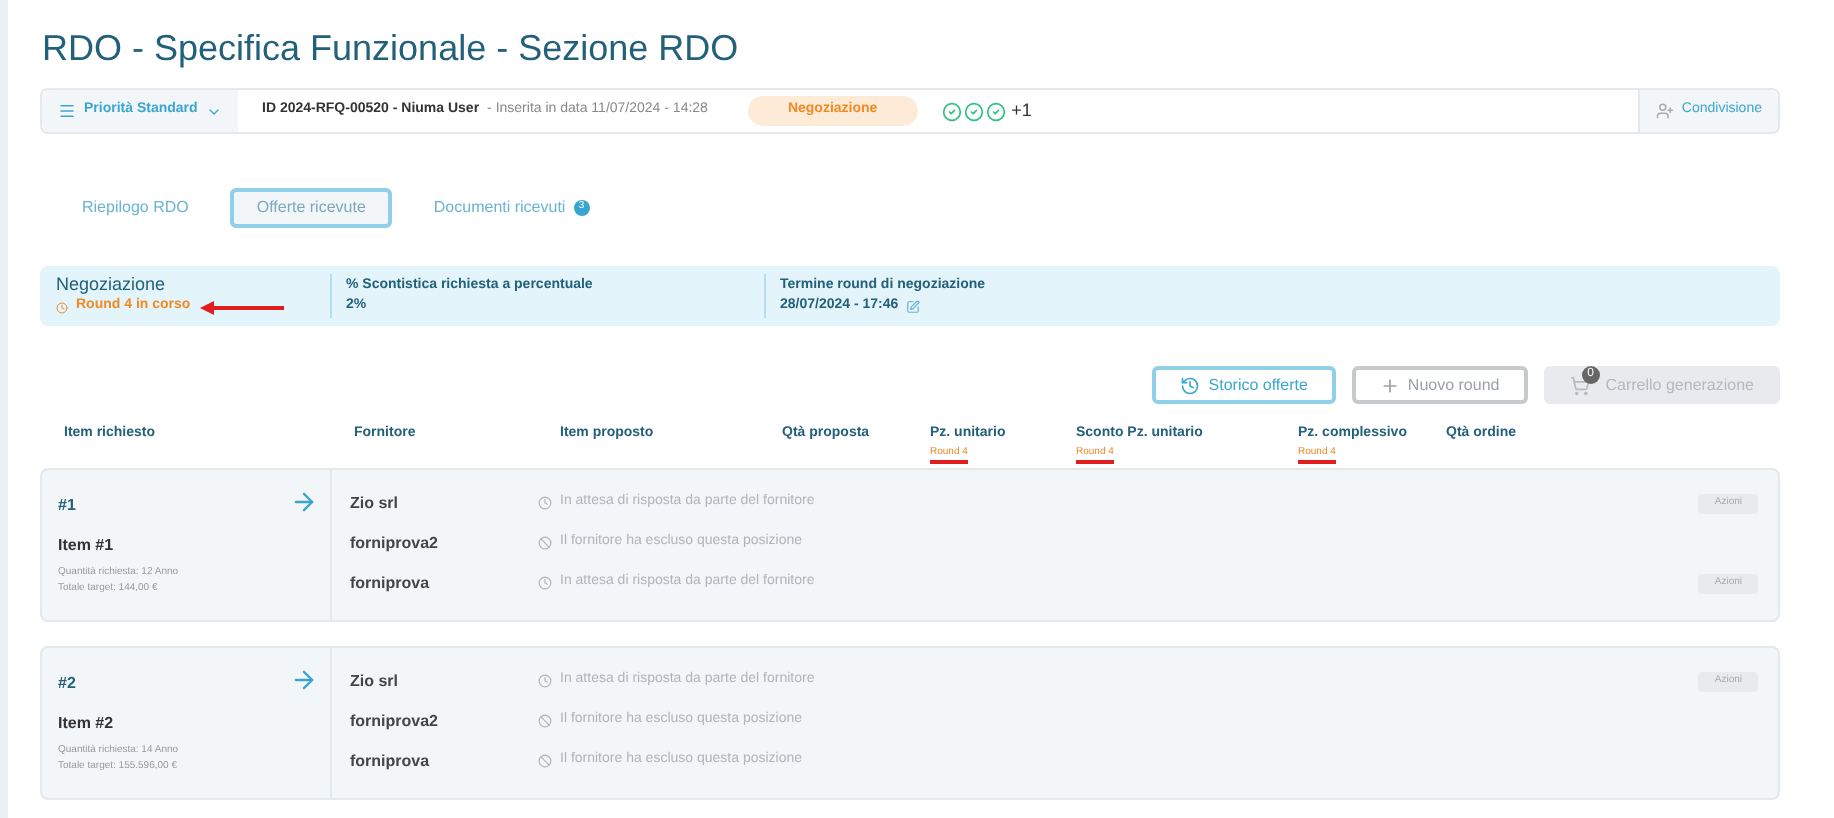  I want to click on user-plus-icon, so click(1664, 111).